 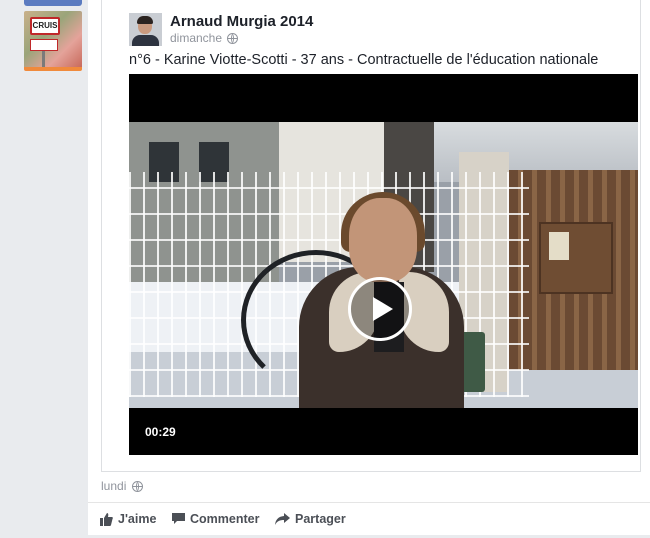 What do you see at coordinates (178, 518) in the screenshot?
I see `speech-bubble-icon` at bounding box center [178, 518].